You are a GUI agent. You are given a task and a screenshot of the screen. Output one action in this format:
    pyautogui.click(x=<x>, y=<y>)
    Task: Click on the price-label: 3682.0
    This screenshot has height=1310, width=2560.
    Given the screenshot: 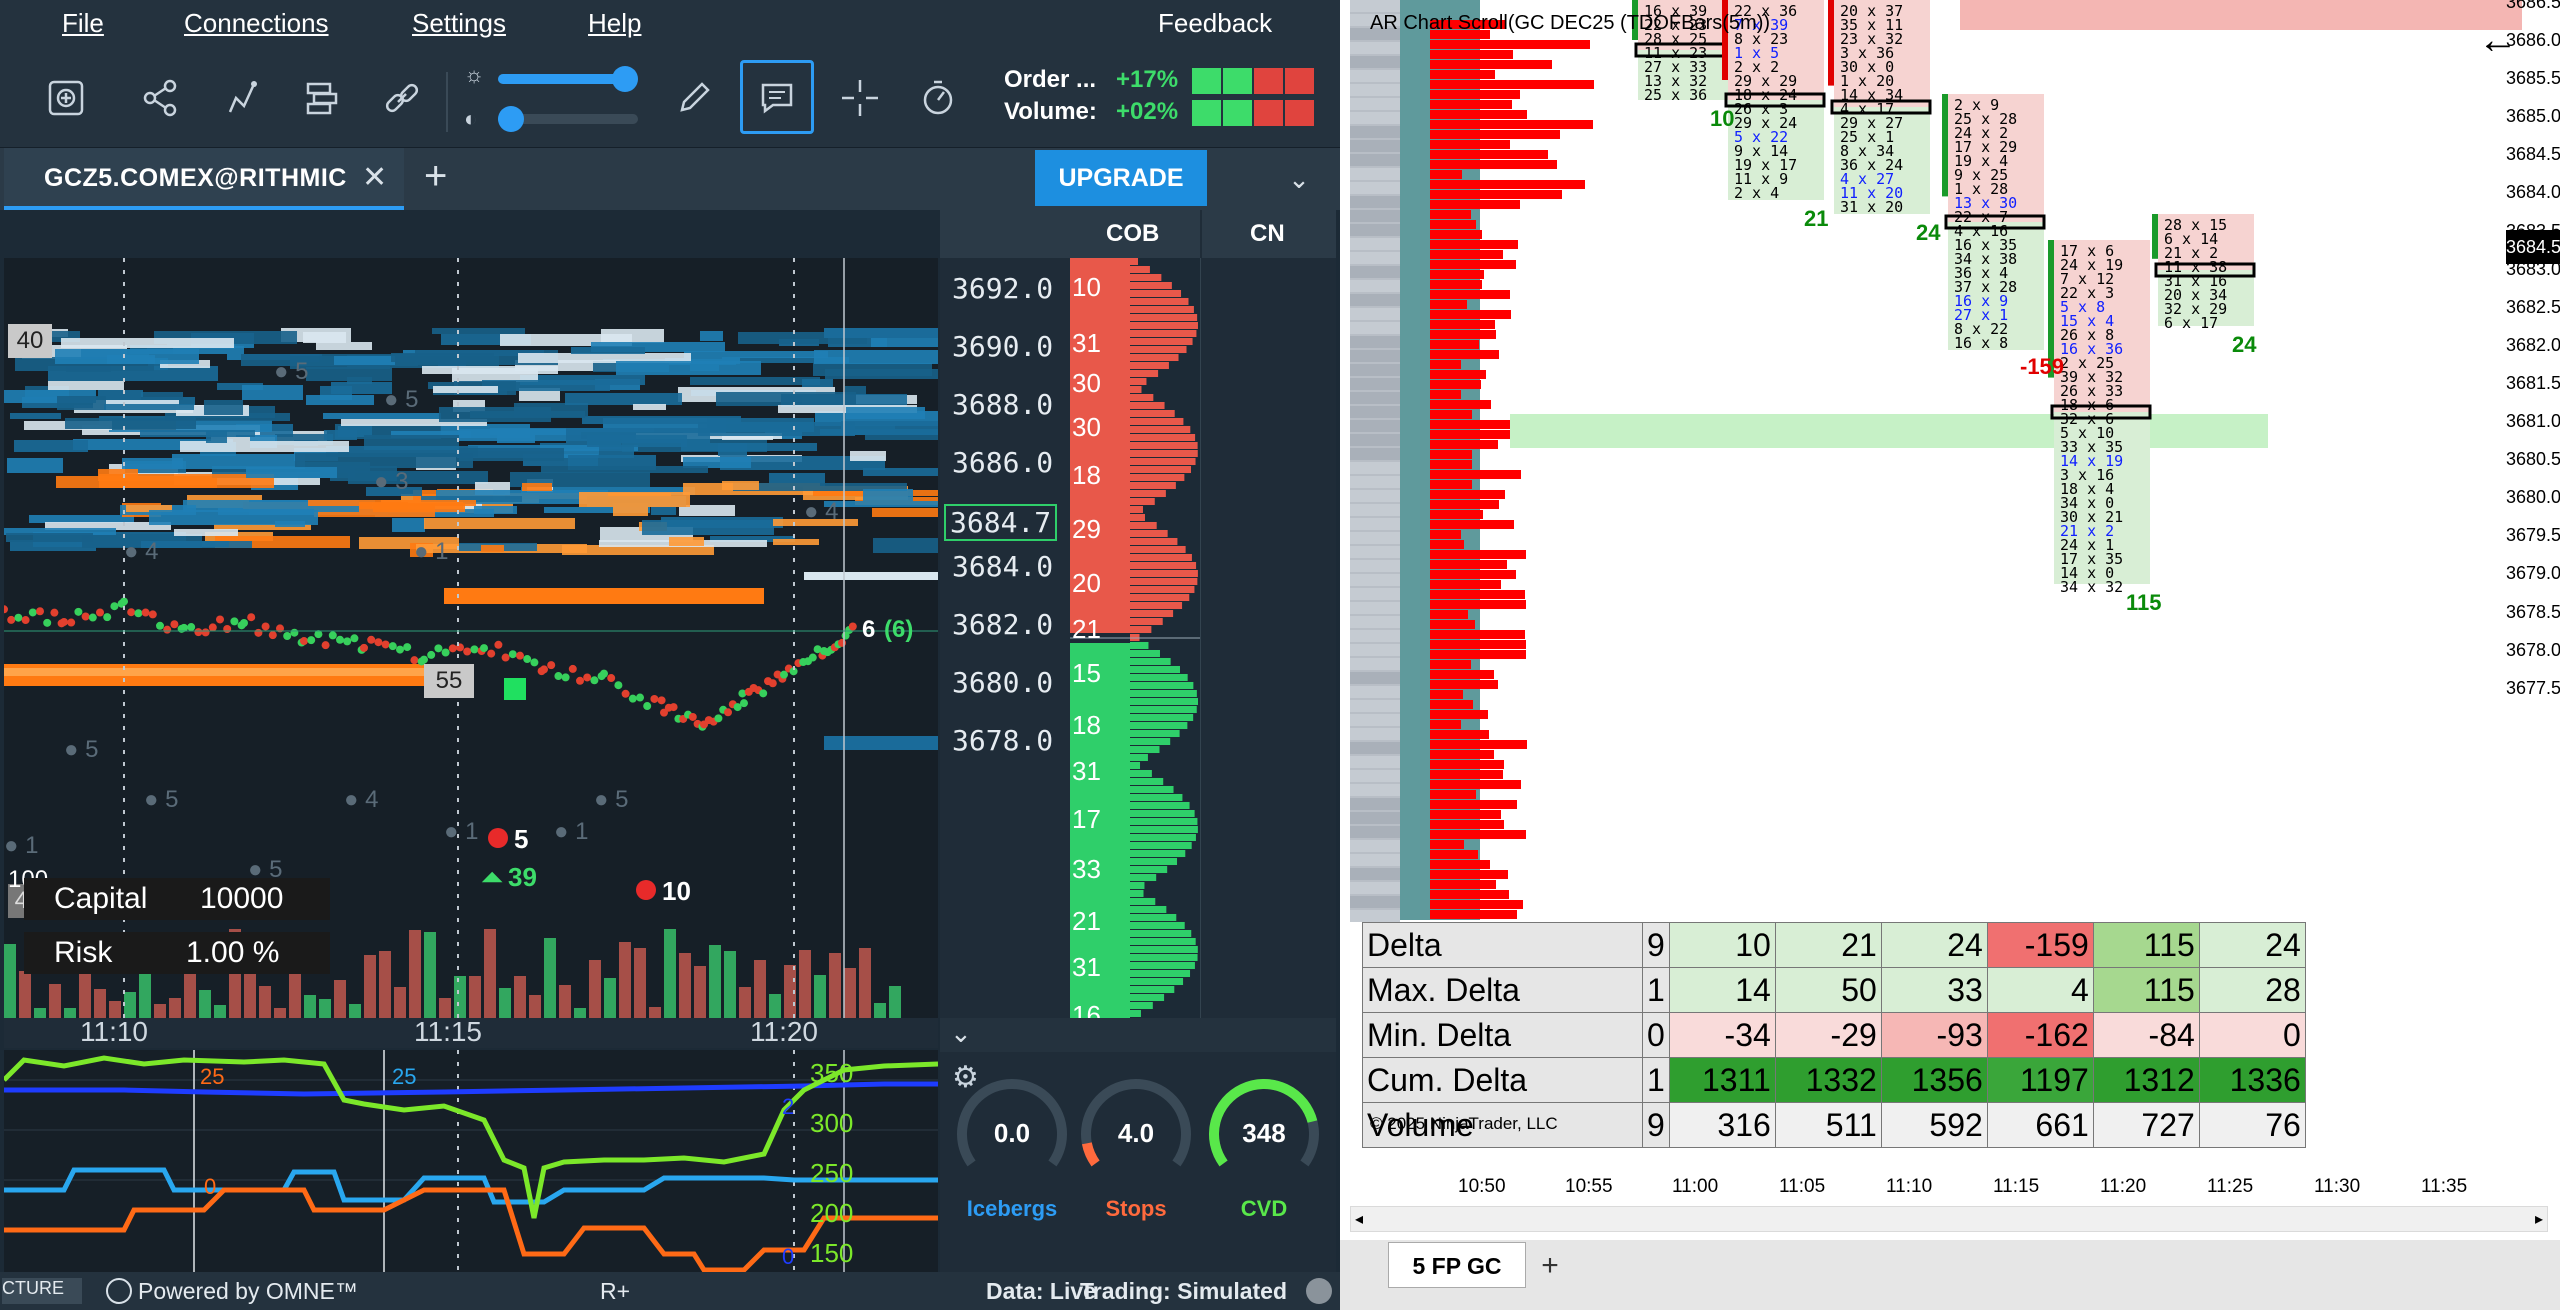 What is the action you would take?
    pyautogui.click(x=2533, y=344)
    